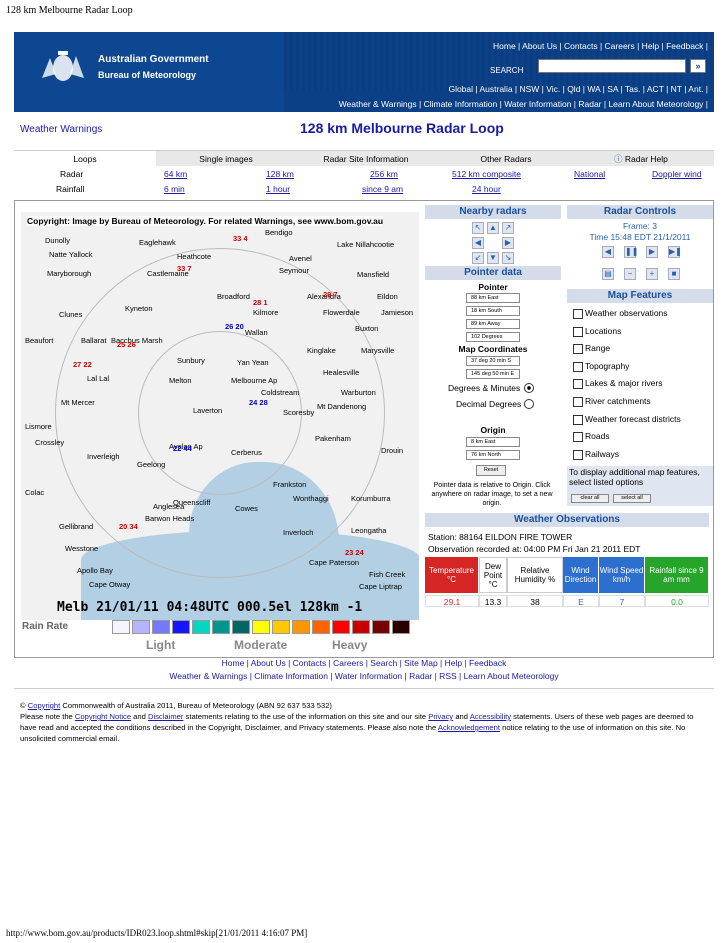  Describe the element at coordinates (491, 470) in the screenshot. I see `reset-button: Reset` at that location.